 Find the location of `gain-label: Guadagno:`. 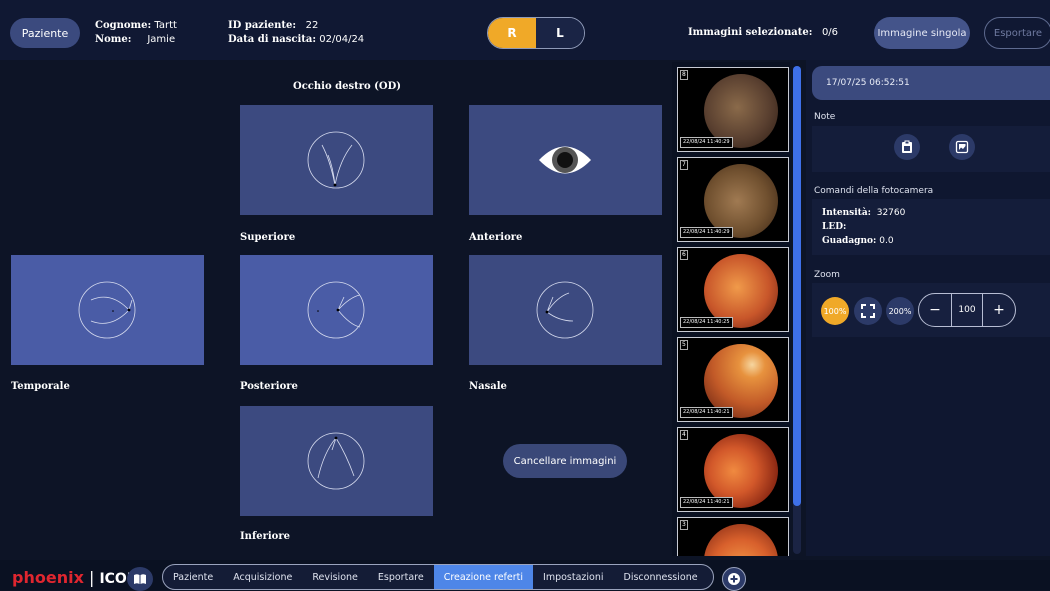

gain-label: Guadagno: is located at coordinates (849, 241).